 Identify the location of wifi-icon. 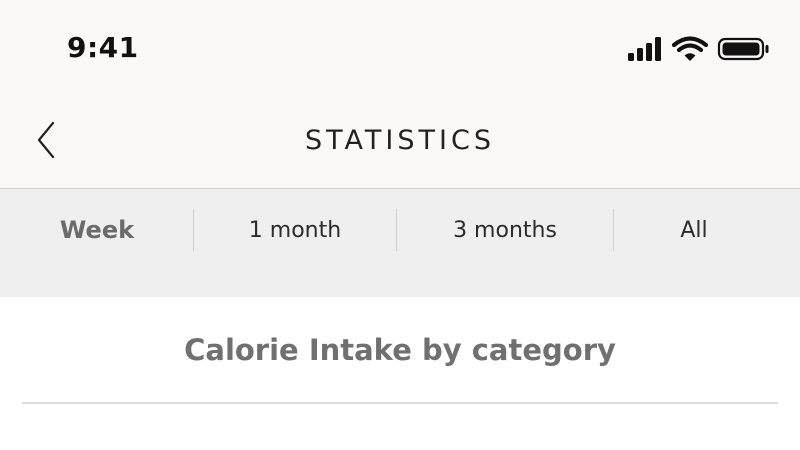
(690, 48).